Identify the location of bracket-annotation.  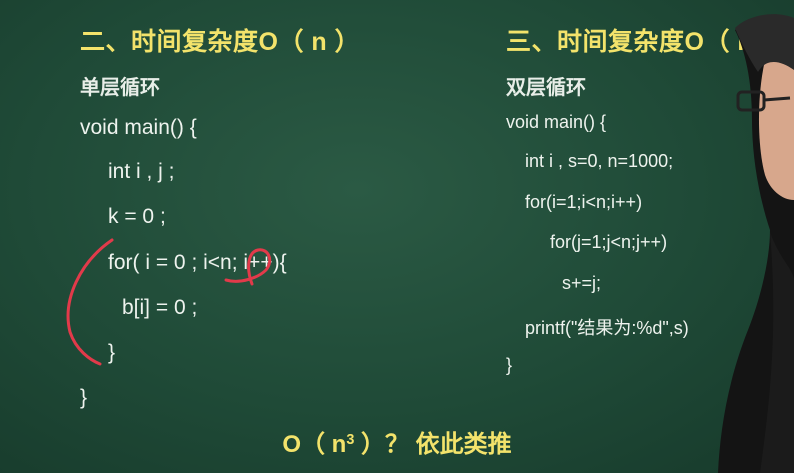
(90, 302).